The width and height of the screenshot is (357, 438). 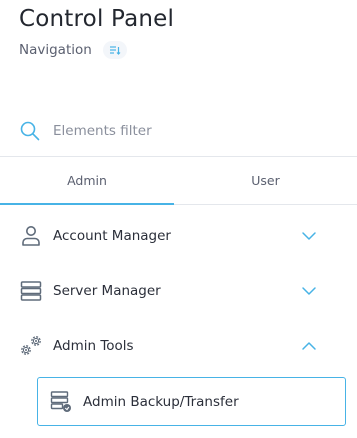 I want to click on server-icon, so click(x=31, y=291).